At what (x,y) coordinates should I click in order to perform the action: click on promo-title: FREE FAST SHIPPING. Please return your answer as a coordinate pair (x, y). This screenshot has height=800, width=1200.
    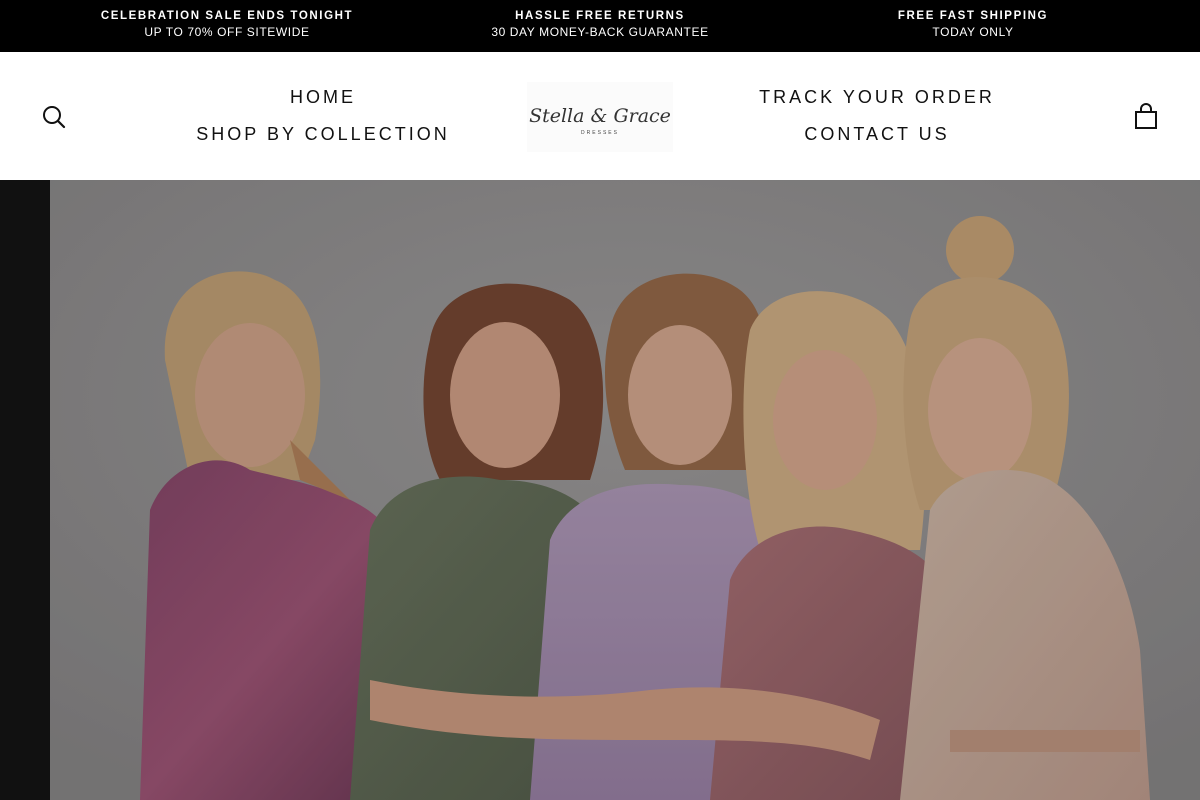
    Looking at the image, I should click on (973, 16).